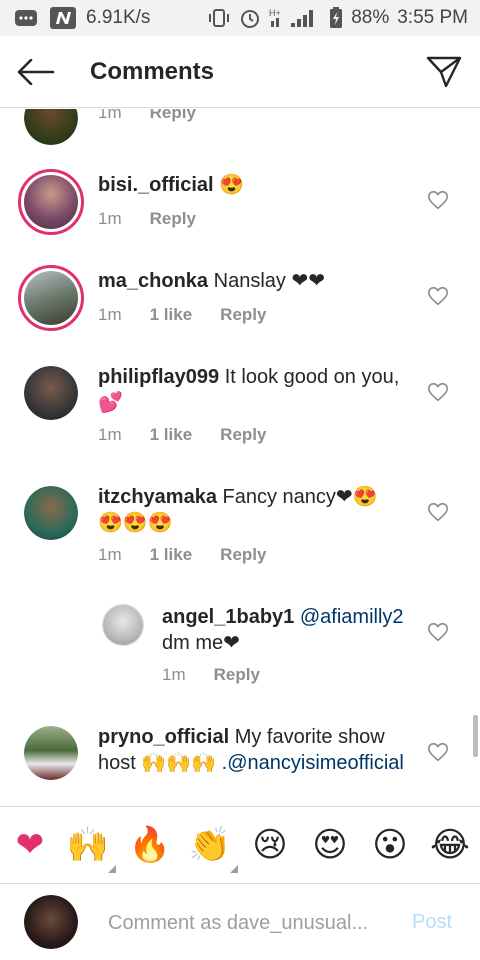 Image resolution: width=480 pixels, height=960 pixels. Describe the element at coordinates (370, 17) in the screenshot. I see `battery-level: 88%` at that location.